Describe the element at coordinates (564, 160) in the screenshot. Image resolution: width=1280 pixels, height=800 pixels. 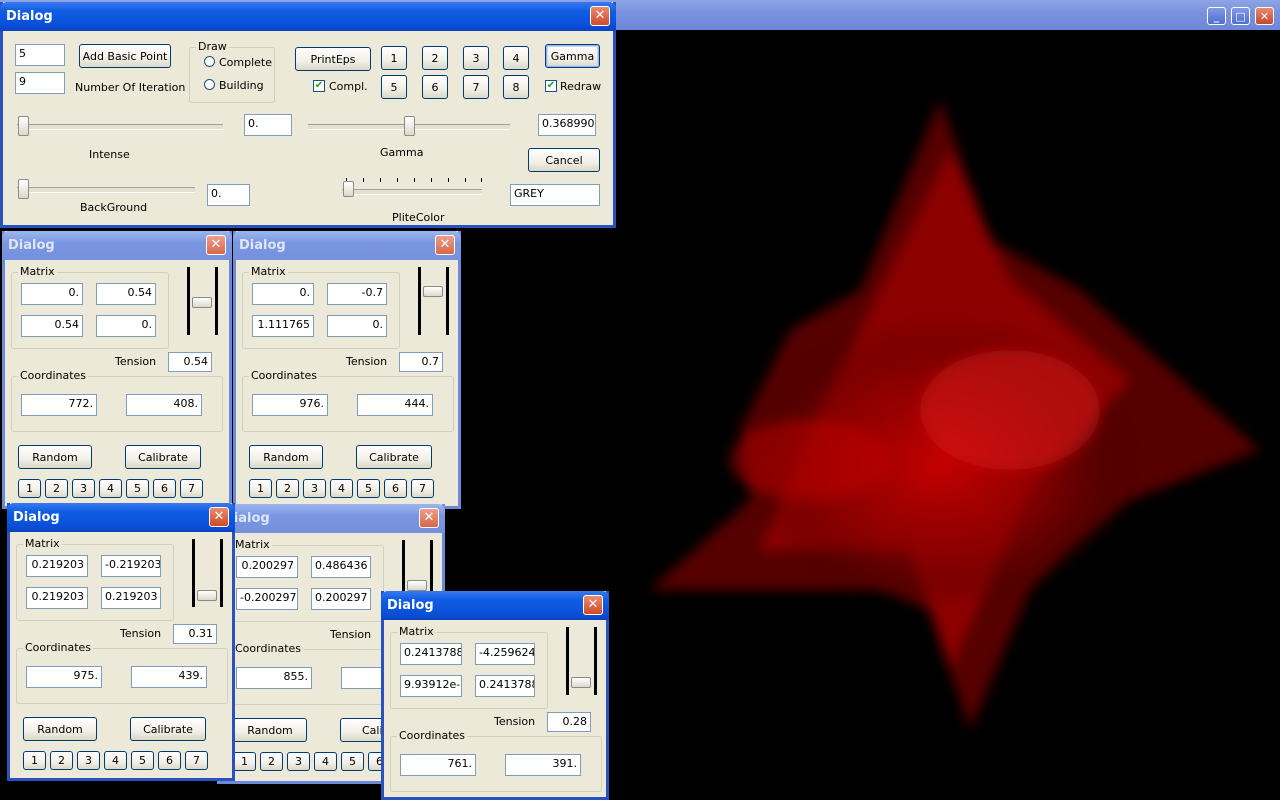
I see `cancel-button: Cancel` at that location.